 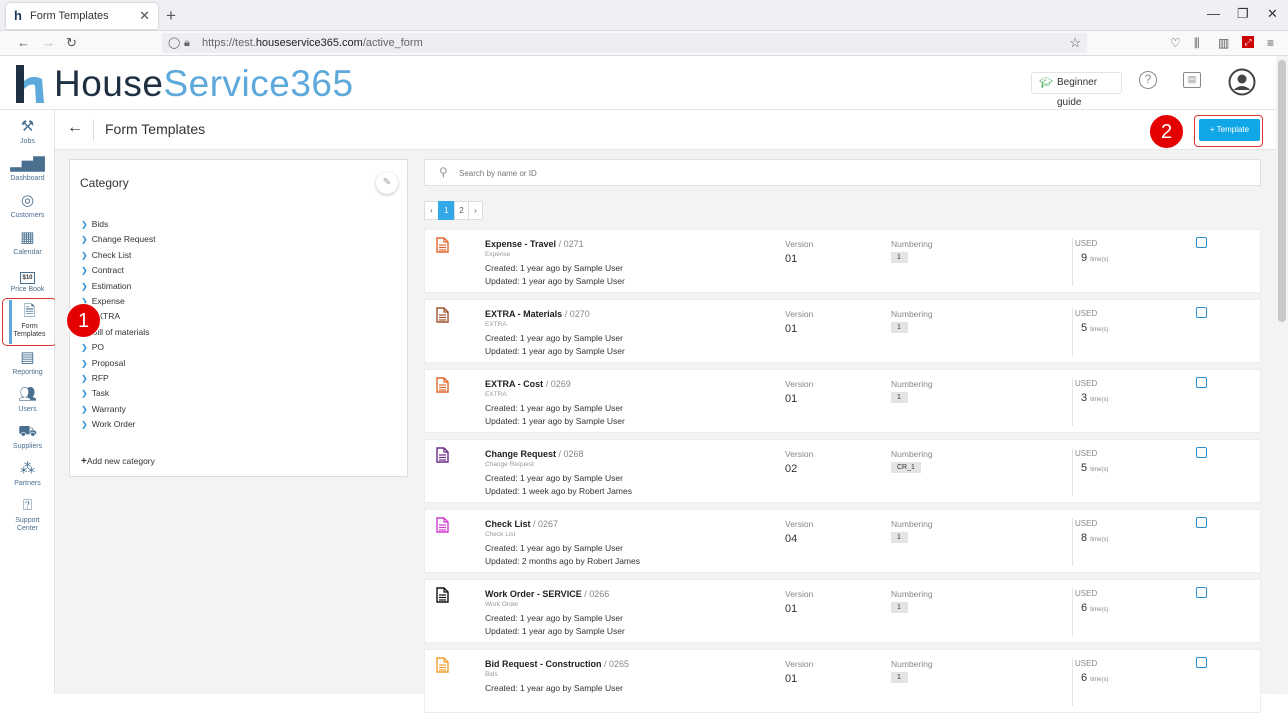 I want to click on page-title-bar: ← Form Templates + Template, so click(x=665, y=130).